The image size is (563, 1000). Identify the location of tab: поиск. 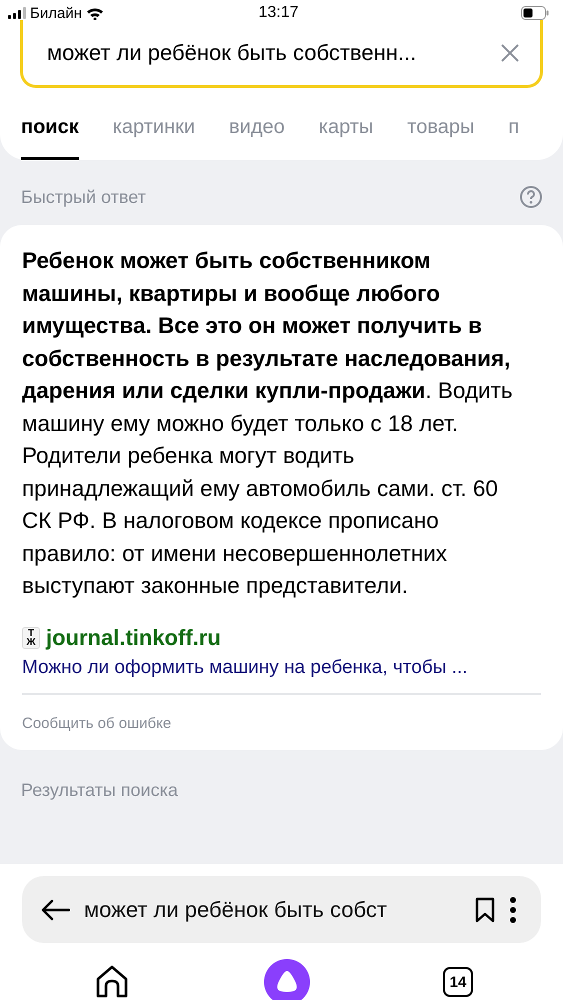
(50, 138).